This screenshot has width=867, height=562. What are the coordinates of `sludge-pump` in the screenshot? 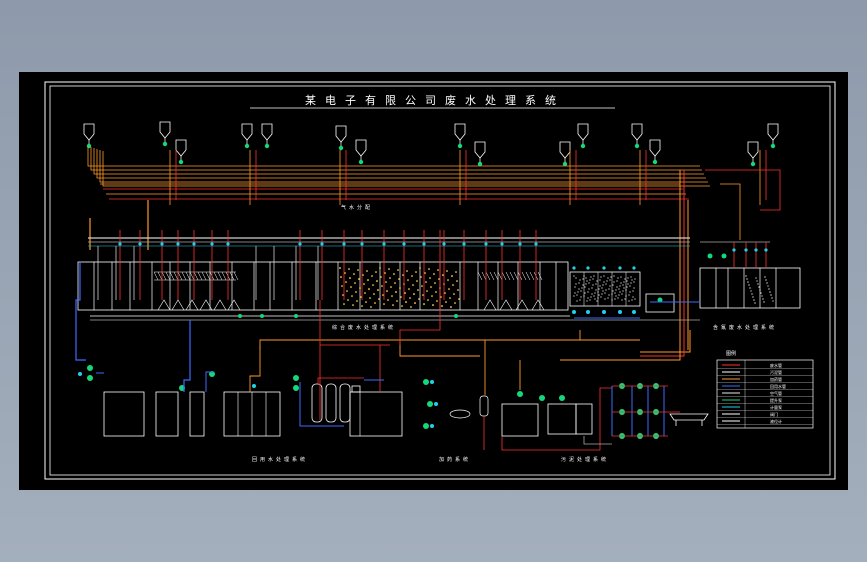 It's located at (520, 394).